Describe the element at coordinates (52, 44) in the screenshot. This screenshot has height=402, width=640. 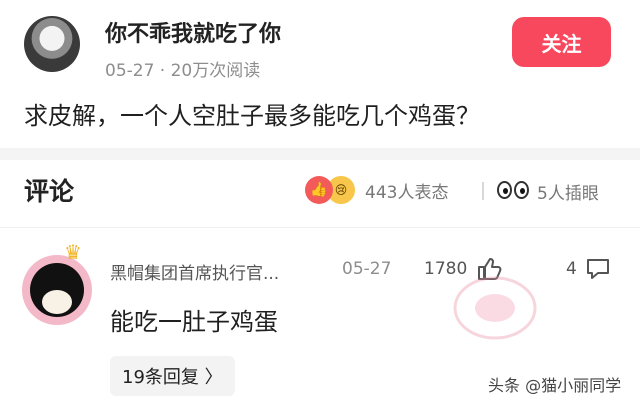
I see `author-avatar` at that location.